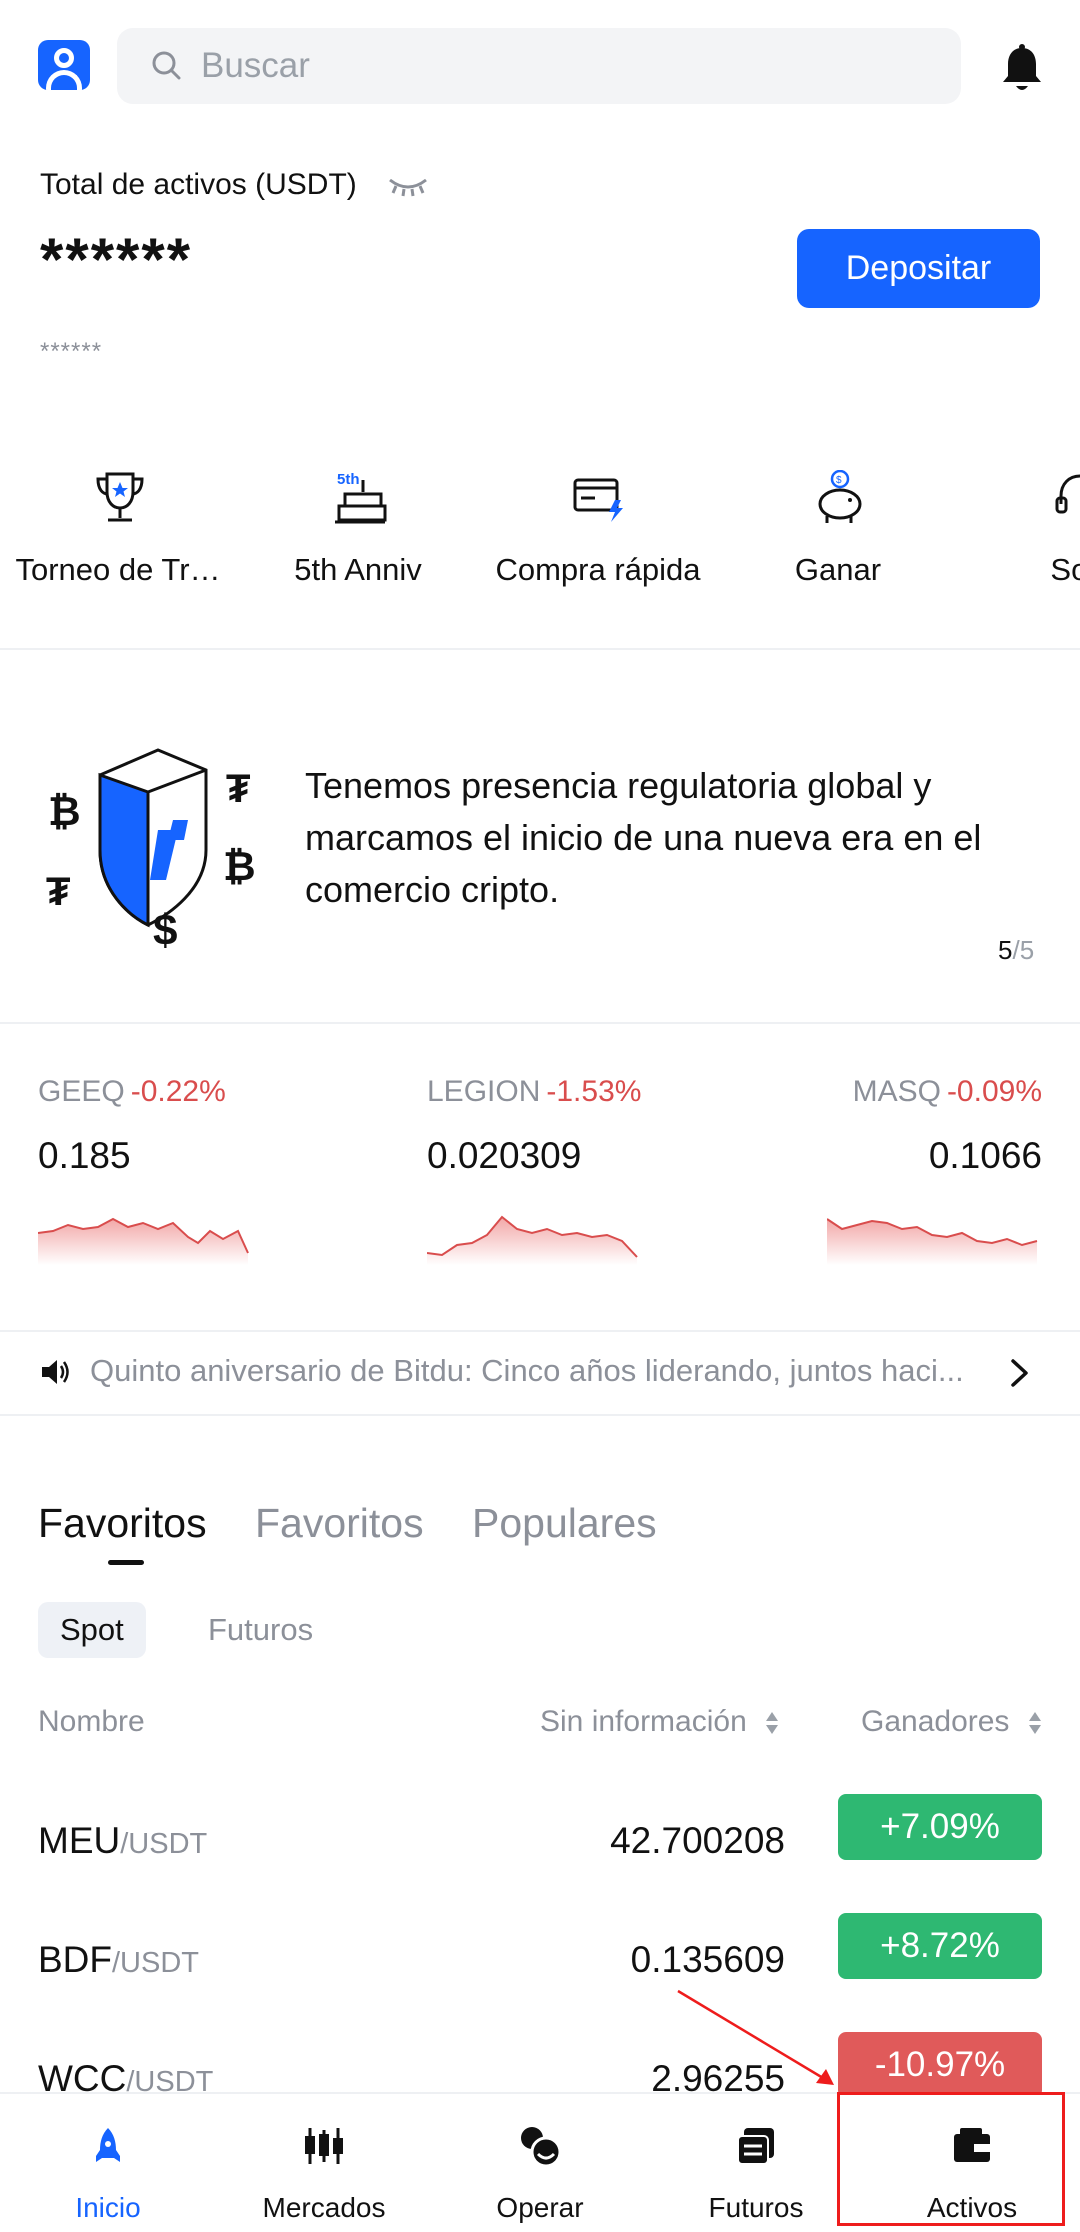 The image size is (1080, 2232). Describe the element at coordinates (892, 1180) in the screenshot. I see `ticker-card-masq: MASQ -0.09% 0.1066` at that location.